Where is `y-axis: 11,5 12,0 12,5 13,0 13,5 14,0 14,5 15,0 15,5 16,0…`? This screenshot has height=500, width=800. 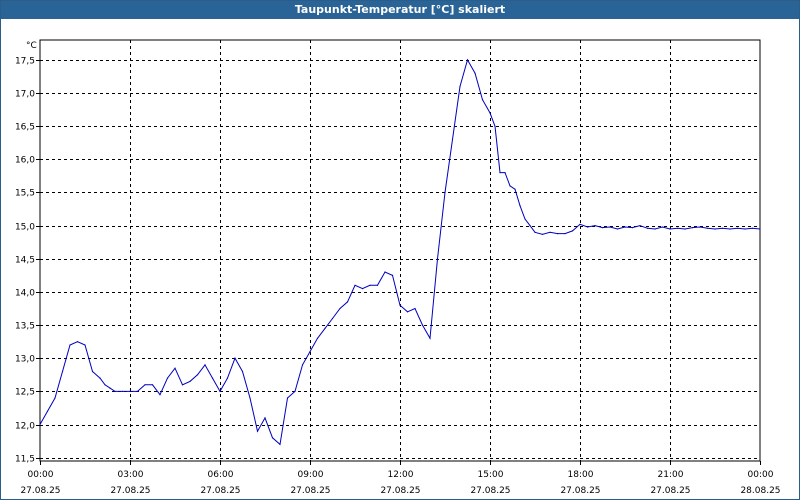
y-axis: 11,5 12,0 12,5 13,0 13,5 14,0 14,5 15,0 15,5 16,0… is located at coordinates (27, 261).